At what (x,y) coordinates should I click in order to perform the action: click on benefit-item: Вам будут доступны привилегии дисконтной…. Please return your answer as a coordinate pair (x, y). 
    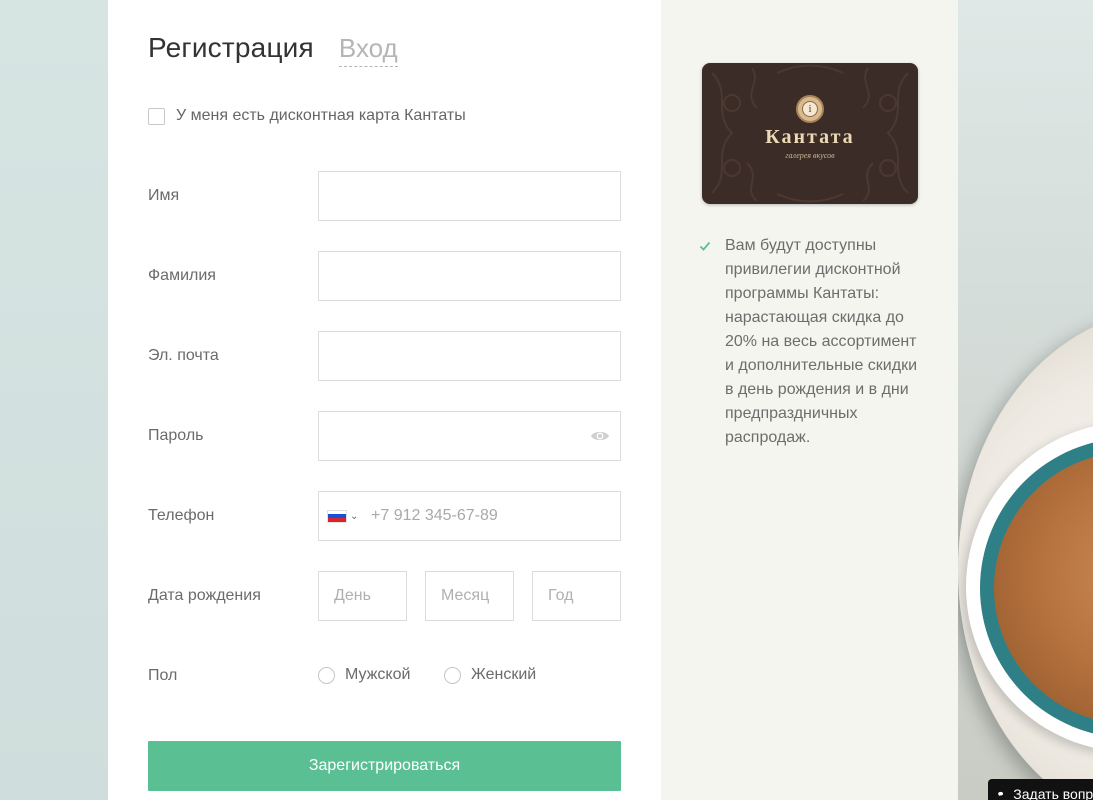
    Looking at the image, I should click on (812, 342).